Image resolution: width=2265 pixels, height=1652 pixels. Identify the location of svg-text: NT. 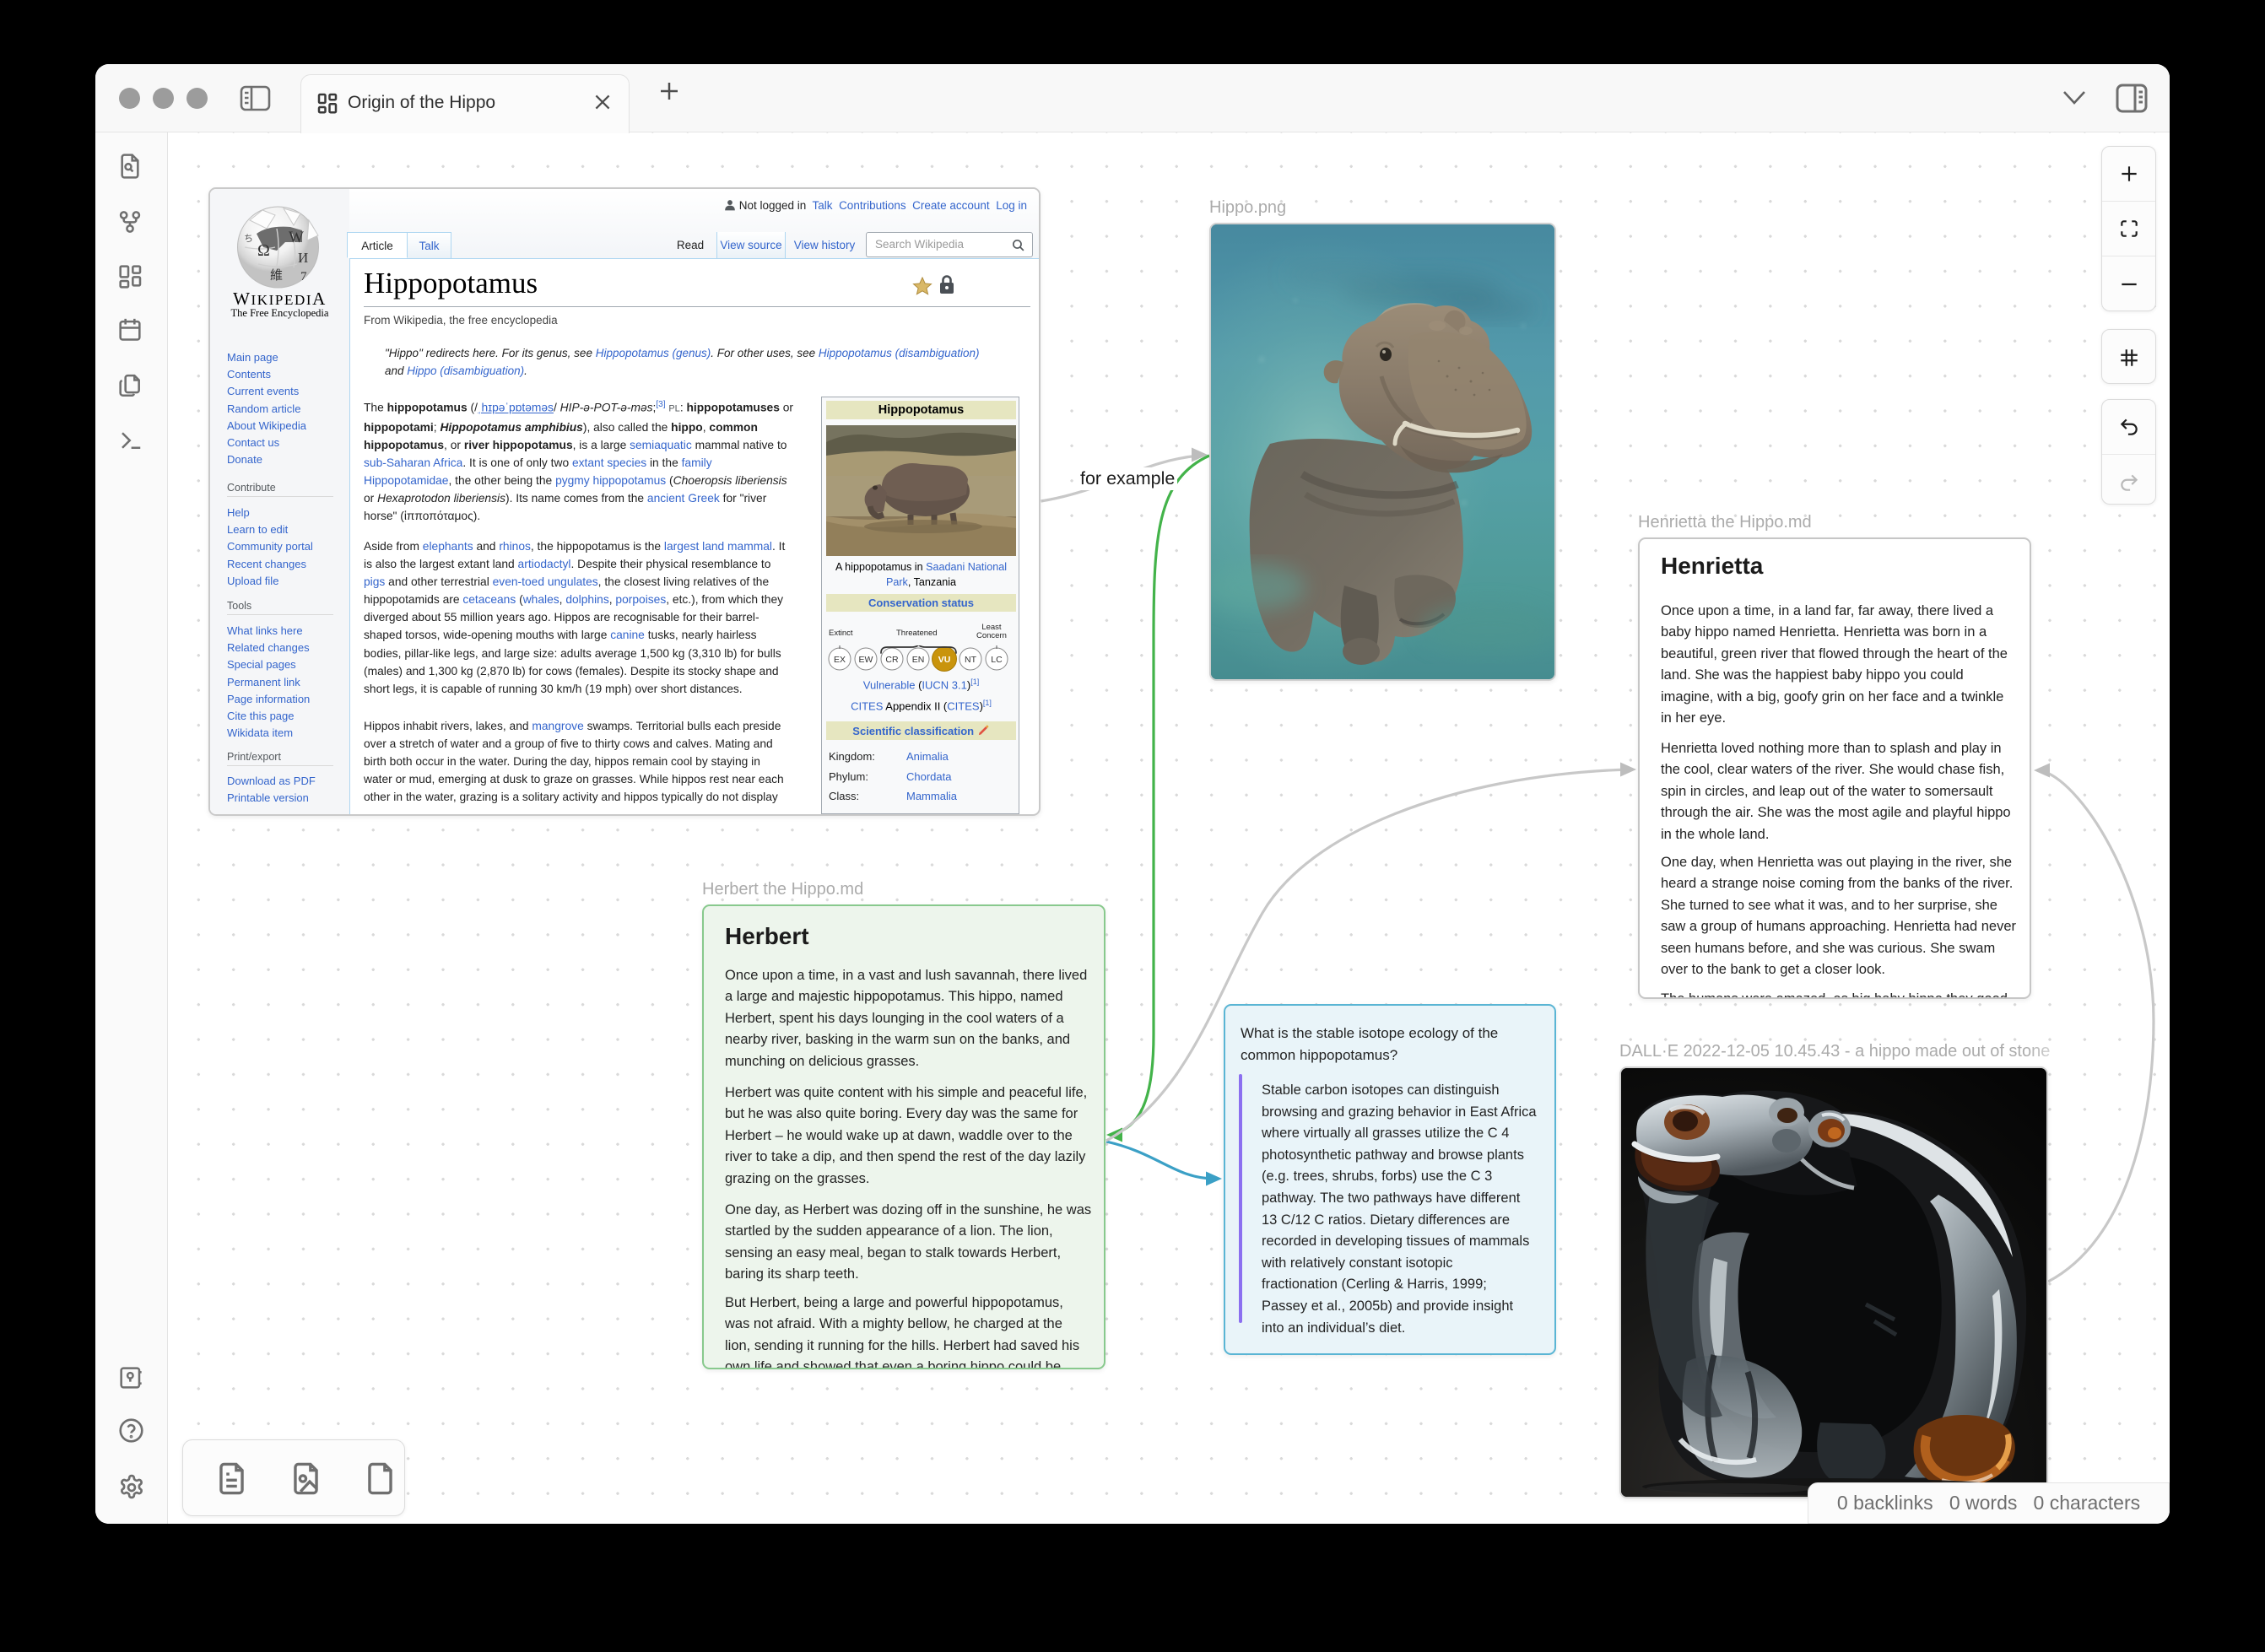
(971, 660).